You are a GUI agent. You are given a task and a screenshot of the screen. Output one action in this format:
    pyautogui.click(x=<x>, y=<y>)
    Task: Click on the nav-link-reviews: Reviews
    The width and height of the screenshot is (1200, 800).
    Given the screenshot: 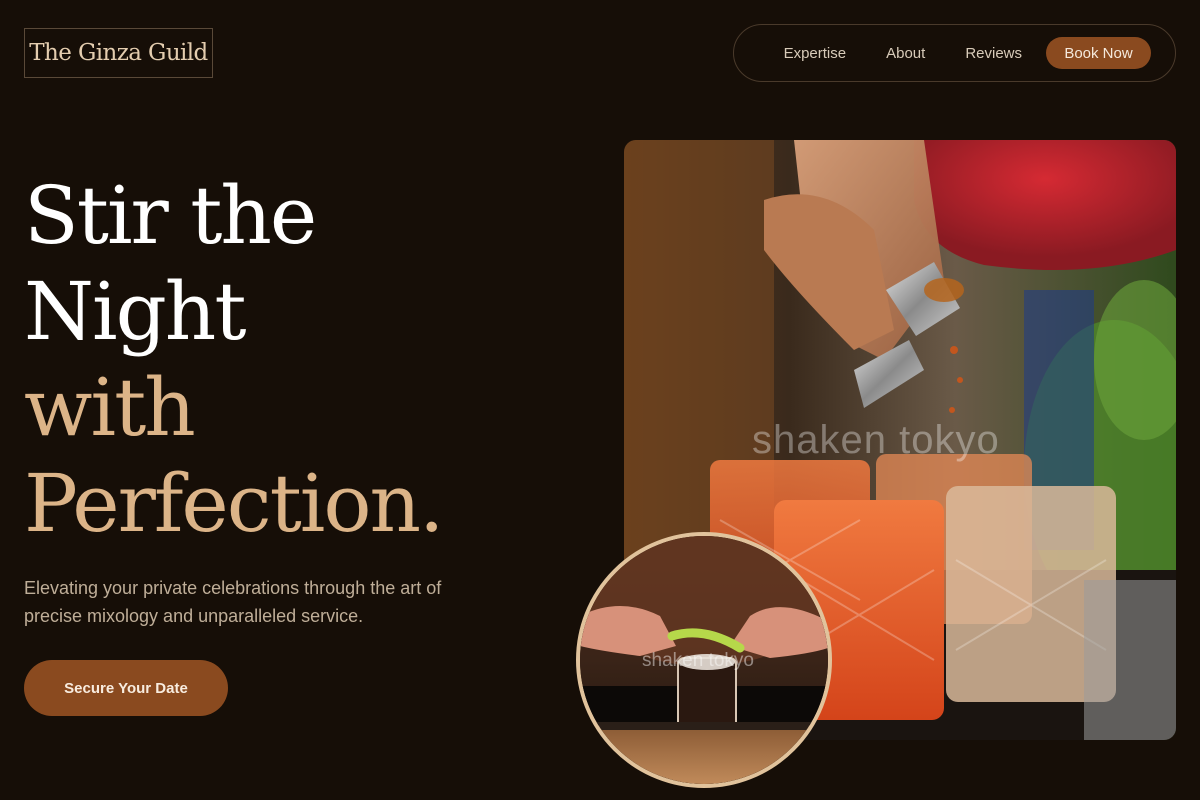 What is the action you would take?
    pyautogui.click(x=993, y=53)
    